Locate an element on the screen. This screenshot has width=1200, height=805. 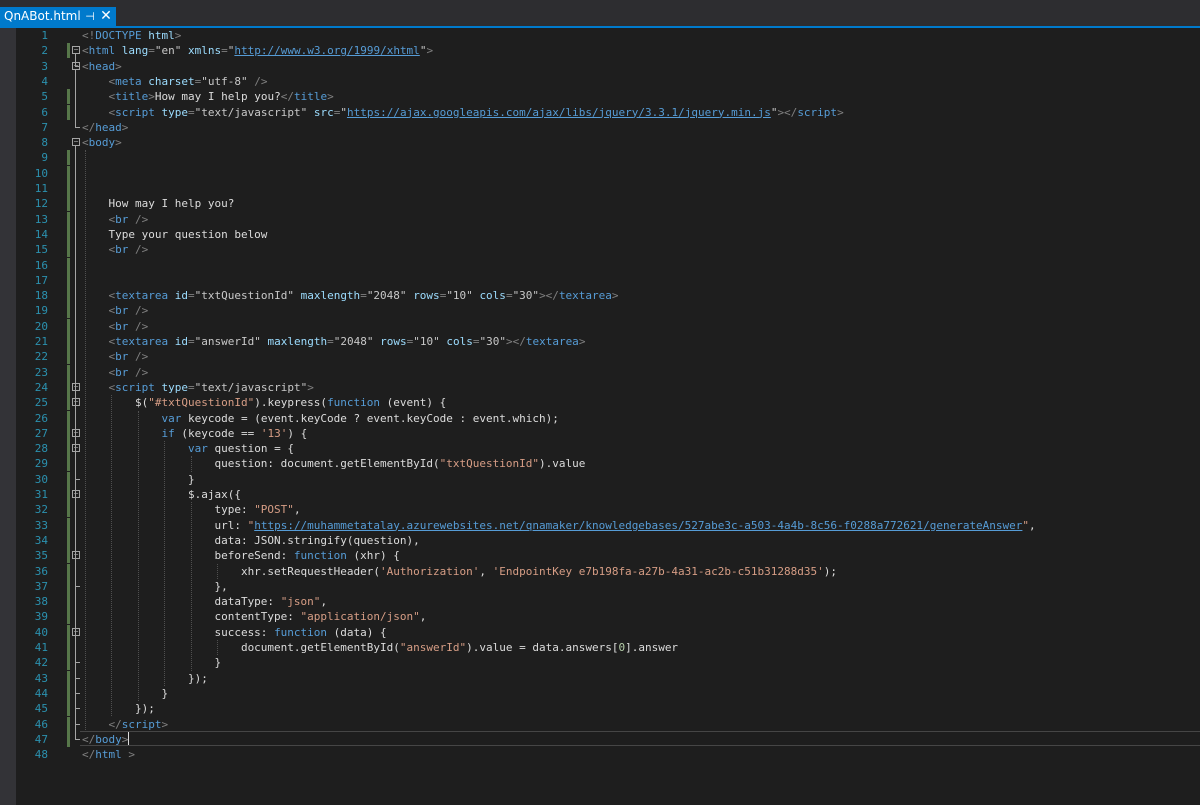
tab-strip: QnABot.html ⊣ ✕ is located at coordinates (600, 14).